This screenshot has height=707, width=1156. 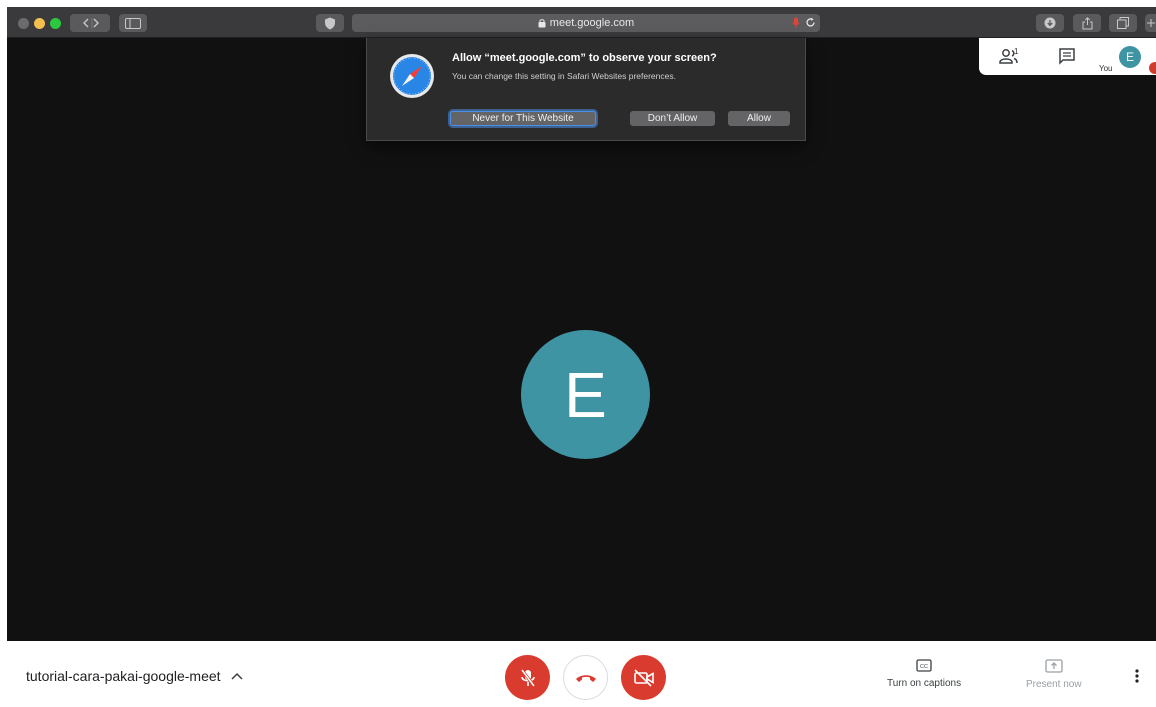 What do you see at coordinates (23, 23) in the screenshot?
I see `window-close-button` at bounding box center [23, 23].